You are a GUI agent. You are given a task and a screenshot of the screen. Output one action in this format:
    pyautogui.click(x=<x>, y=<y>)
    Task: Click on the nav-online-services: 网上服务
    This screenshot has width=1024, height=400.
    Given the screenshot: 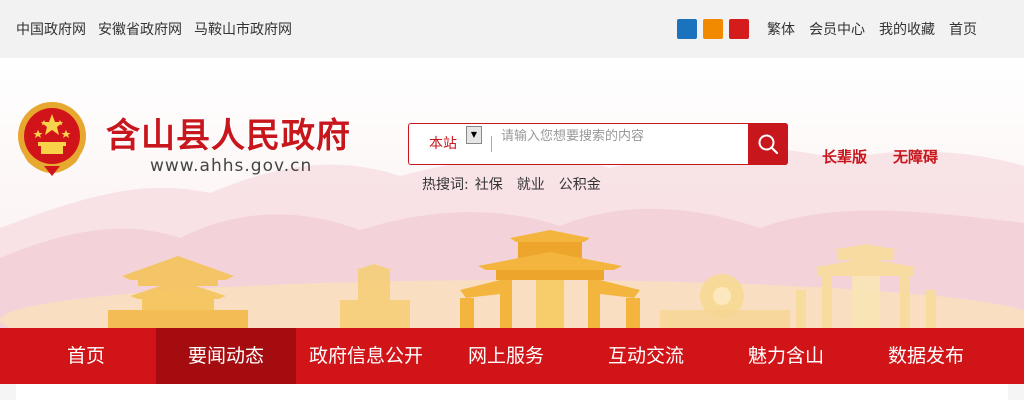 What is the action you would take?
    pyautogui.click(x=506, y=356)
    